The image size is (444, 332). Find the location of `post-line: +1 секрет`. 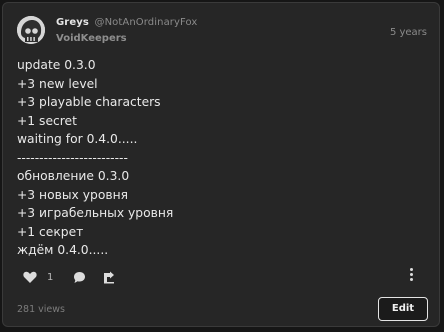

post-line: +1 секрет is located at coordinates (50, 231).